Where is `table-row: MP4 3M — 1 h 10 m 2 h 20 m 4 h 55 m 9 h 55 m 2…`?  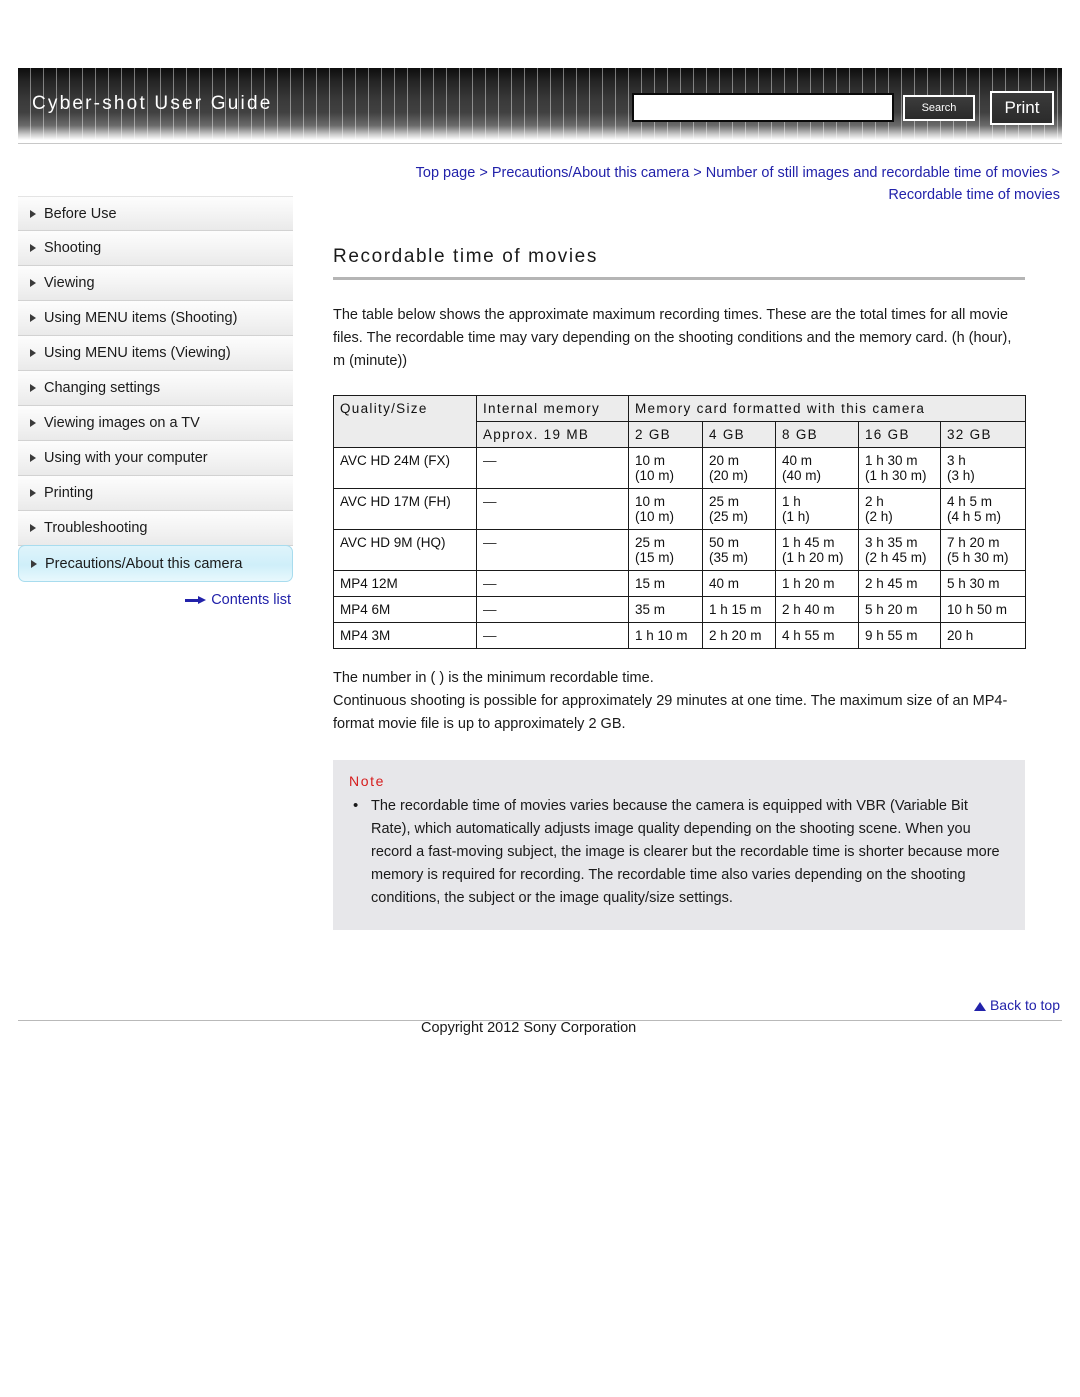
table-row: MP4 3M — 1 h 10 m 2 h 20 m 4 h 55 m 9 h 55 m 2… is located at coordinates (680, 635).